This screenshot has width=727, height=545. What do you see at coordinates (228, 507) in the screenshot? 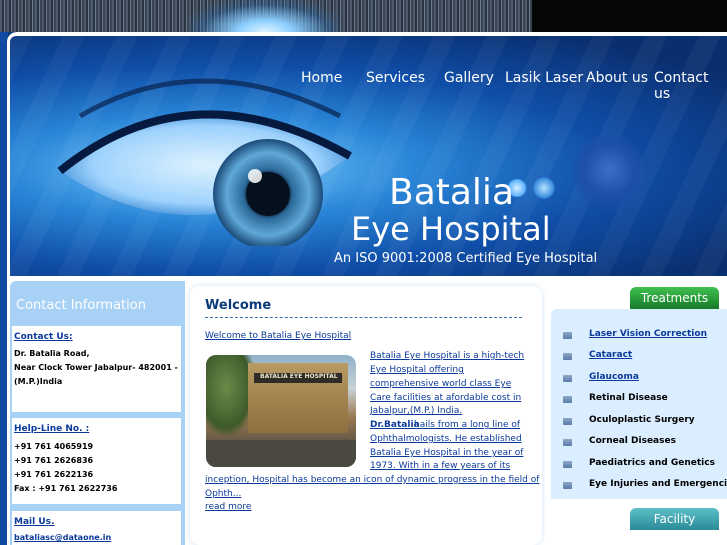
I see `read-more-link: read more` at bounding box center [228, 507].